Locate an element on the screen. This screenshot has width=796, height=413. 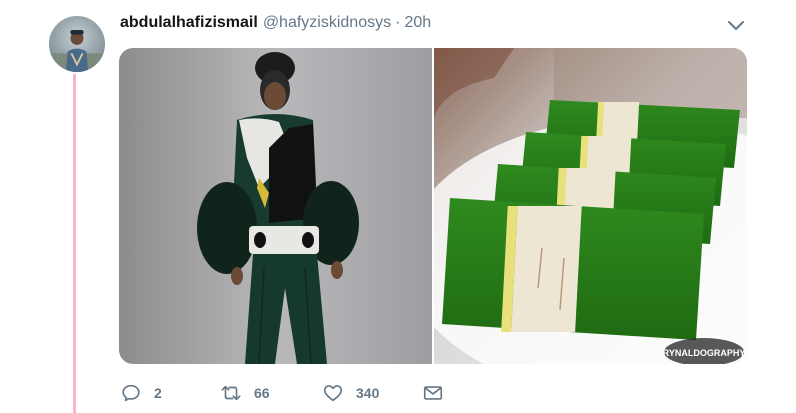
avatar is located at coordinates (77, 44).